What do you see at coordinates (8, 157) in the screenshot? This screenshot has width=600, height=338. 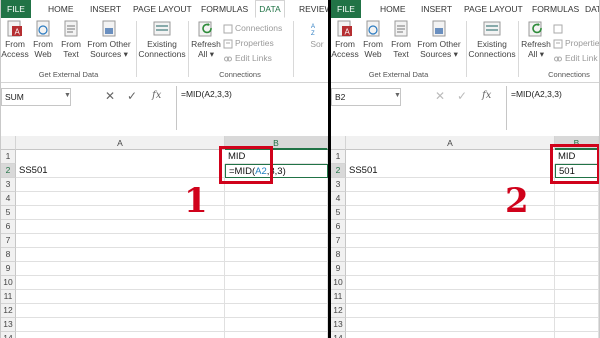 I see `row-header: 1` at bounding box center [8, 157].